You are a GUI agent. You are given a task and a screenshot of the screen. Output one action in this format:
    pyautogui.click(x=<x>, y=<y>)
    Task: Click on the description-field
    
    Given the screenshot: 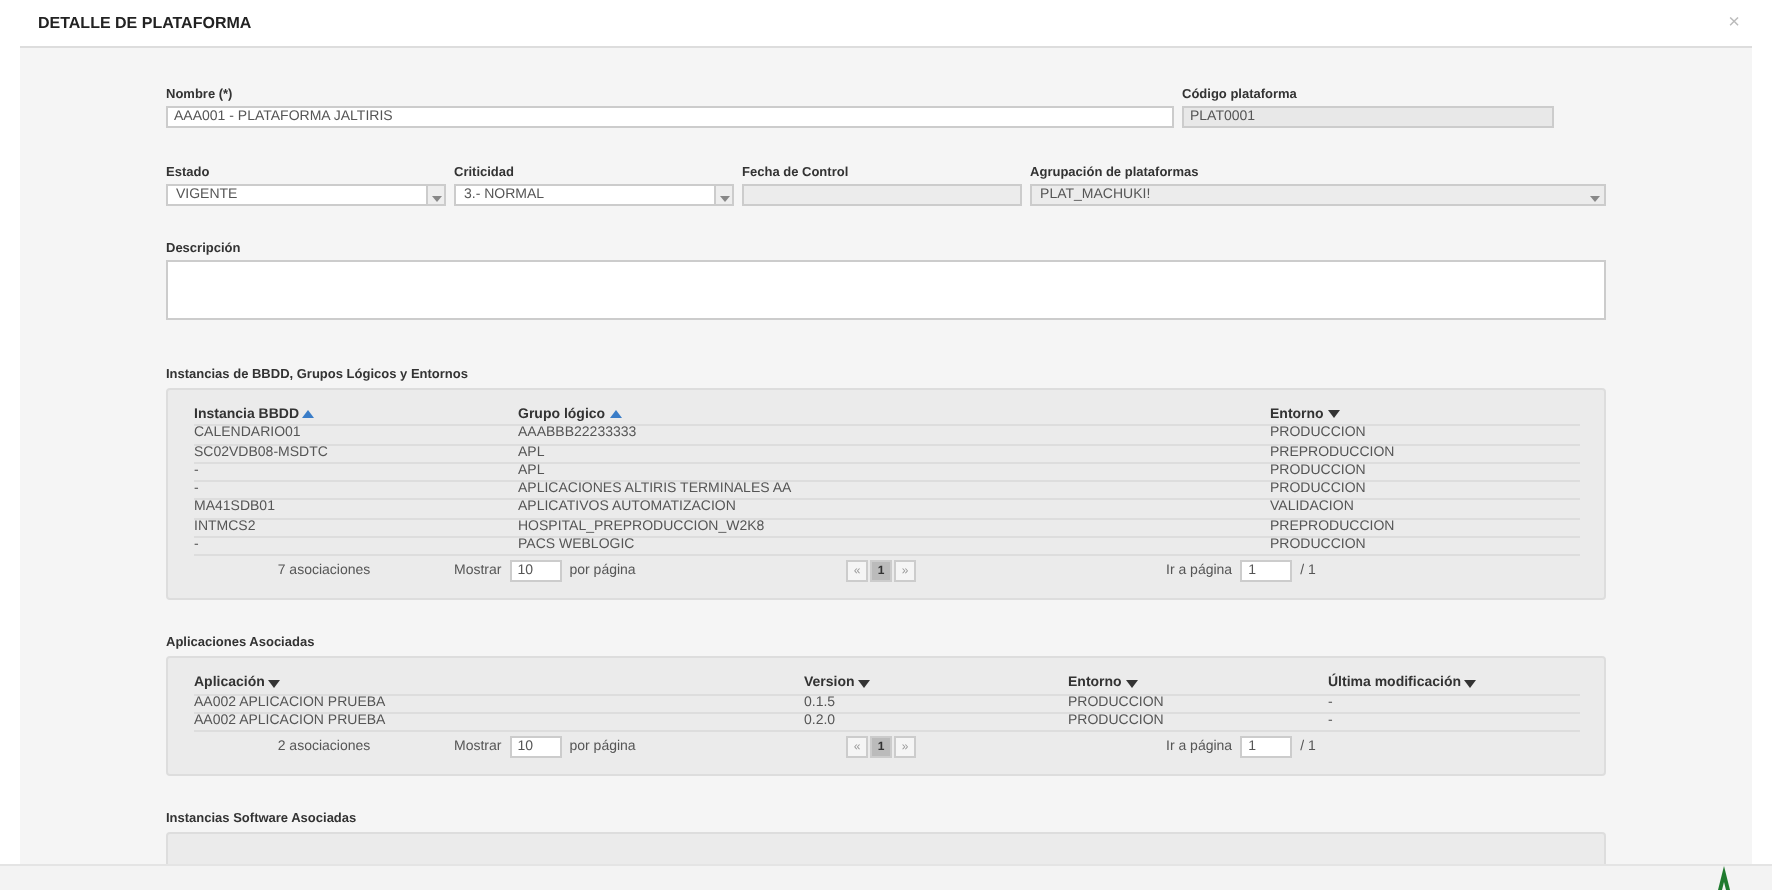 What is the action you would take?
    pyautogui.click(x=886, y=290)
    